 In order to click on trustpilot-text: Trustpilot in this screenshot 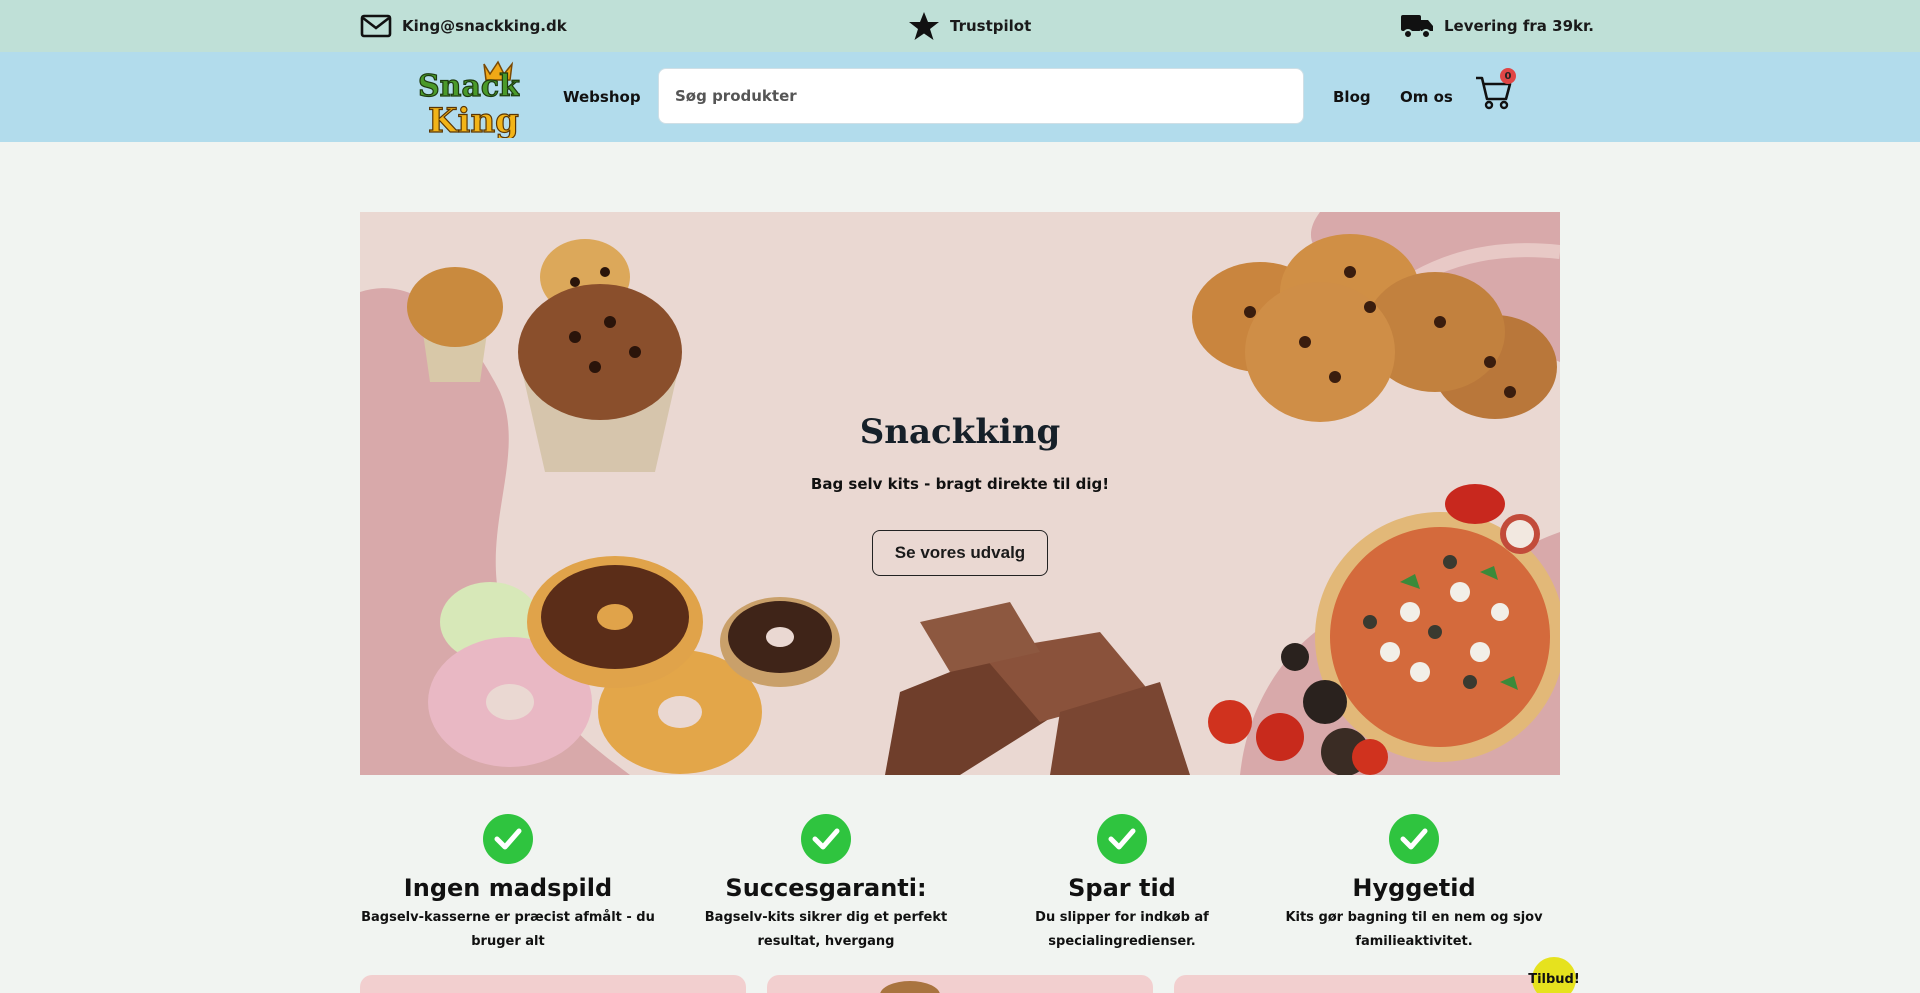, I will do `click(991, 26)`.